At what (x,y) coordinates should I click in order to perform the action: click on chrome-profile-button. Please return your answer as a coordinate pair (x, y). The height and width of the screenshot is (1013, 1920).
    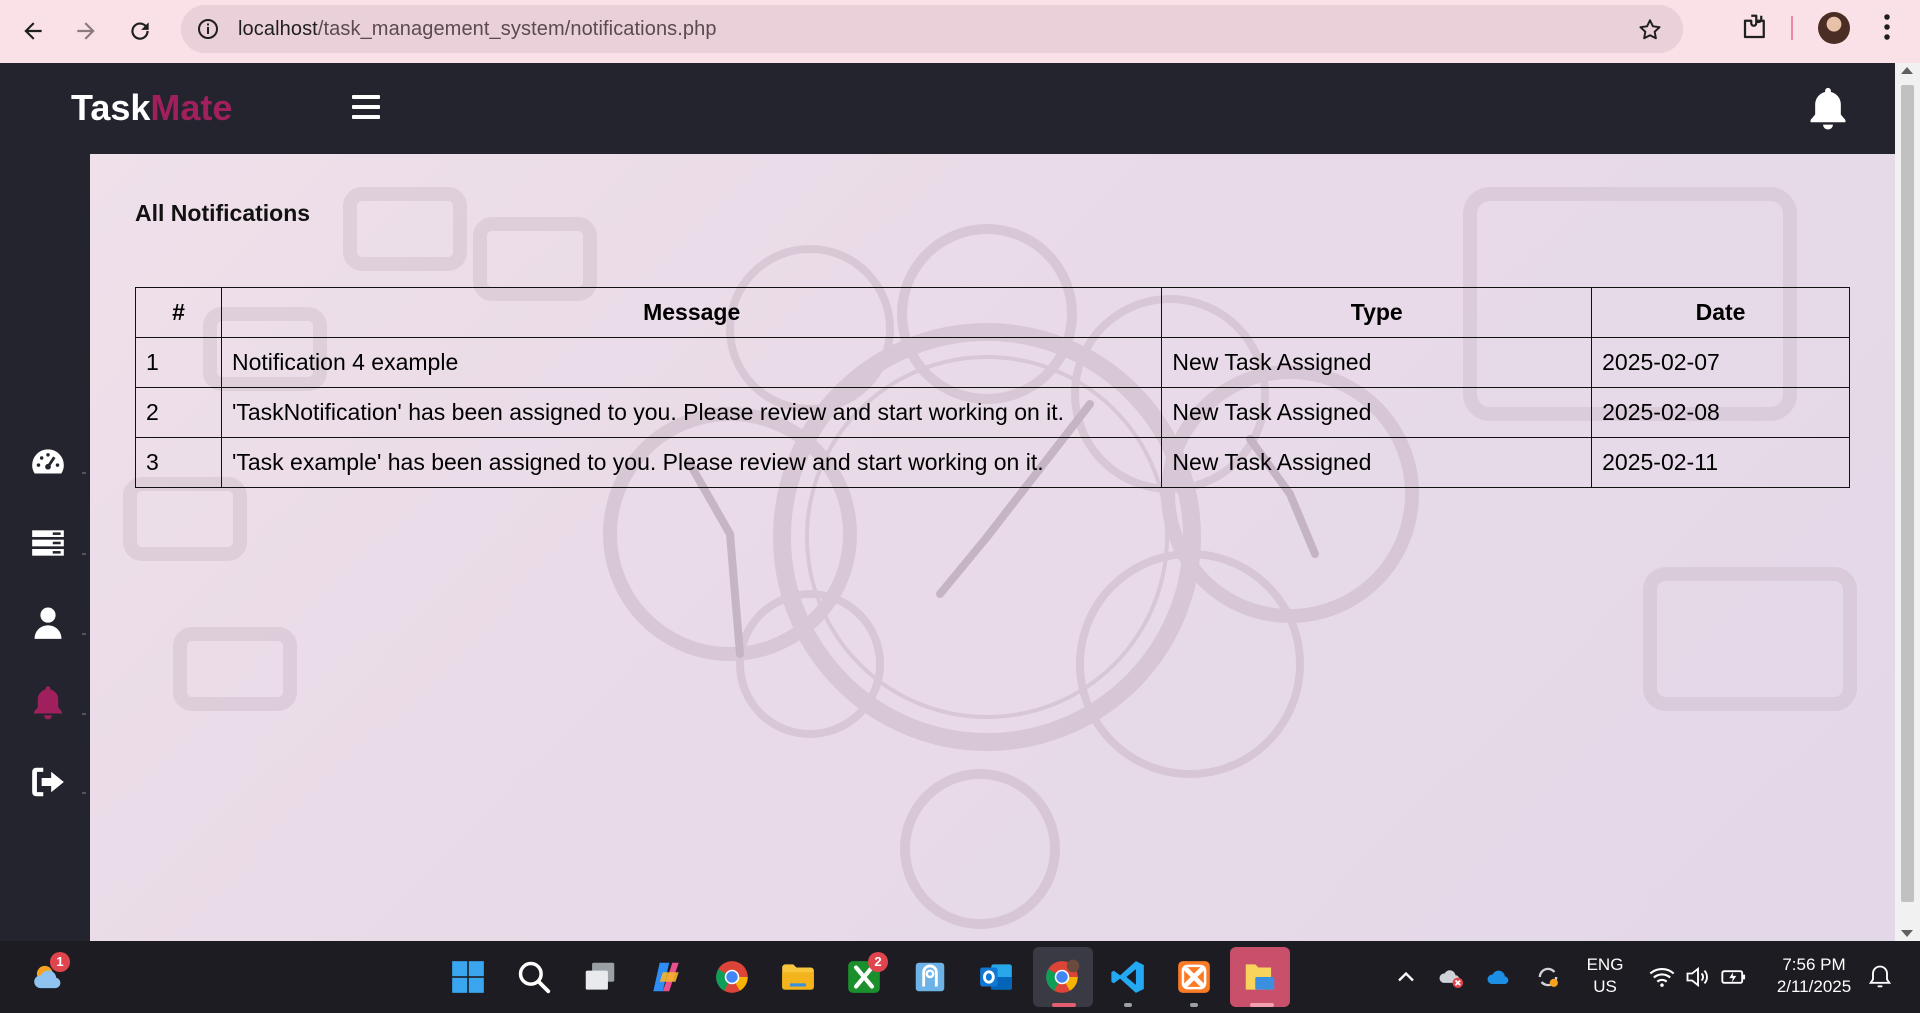
    Looking at the image, I should click on (1062, 977).